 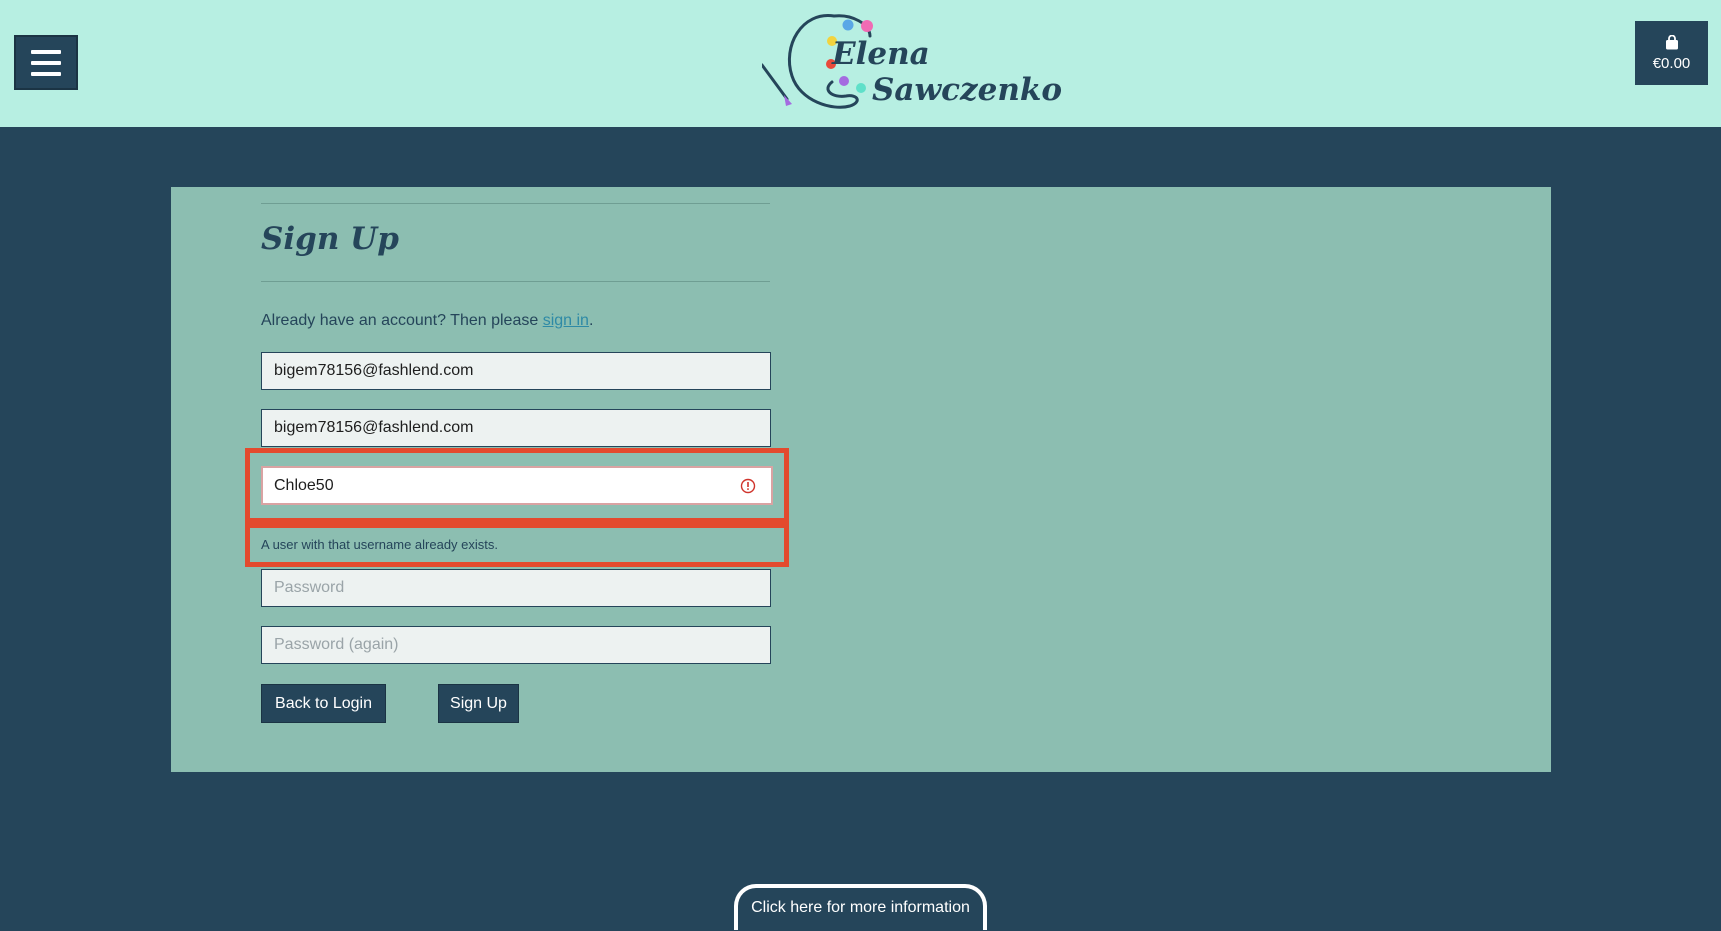 I want to click on username-highlight, so click(x=517, y=485).